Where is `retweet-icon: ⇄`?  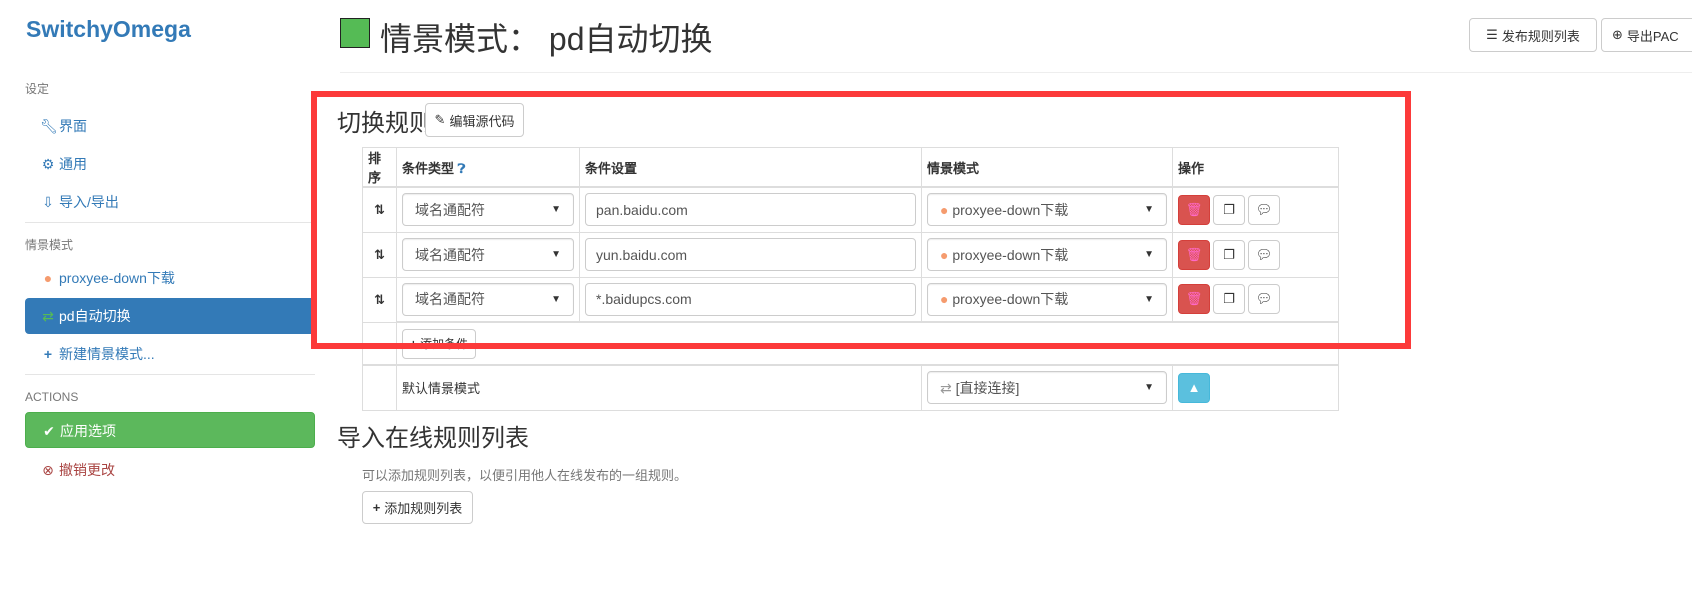
retweet-icon: ⇄ is located at coordinates (48, 316).